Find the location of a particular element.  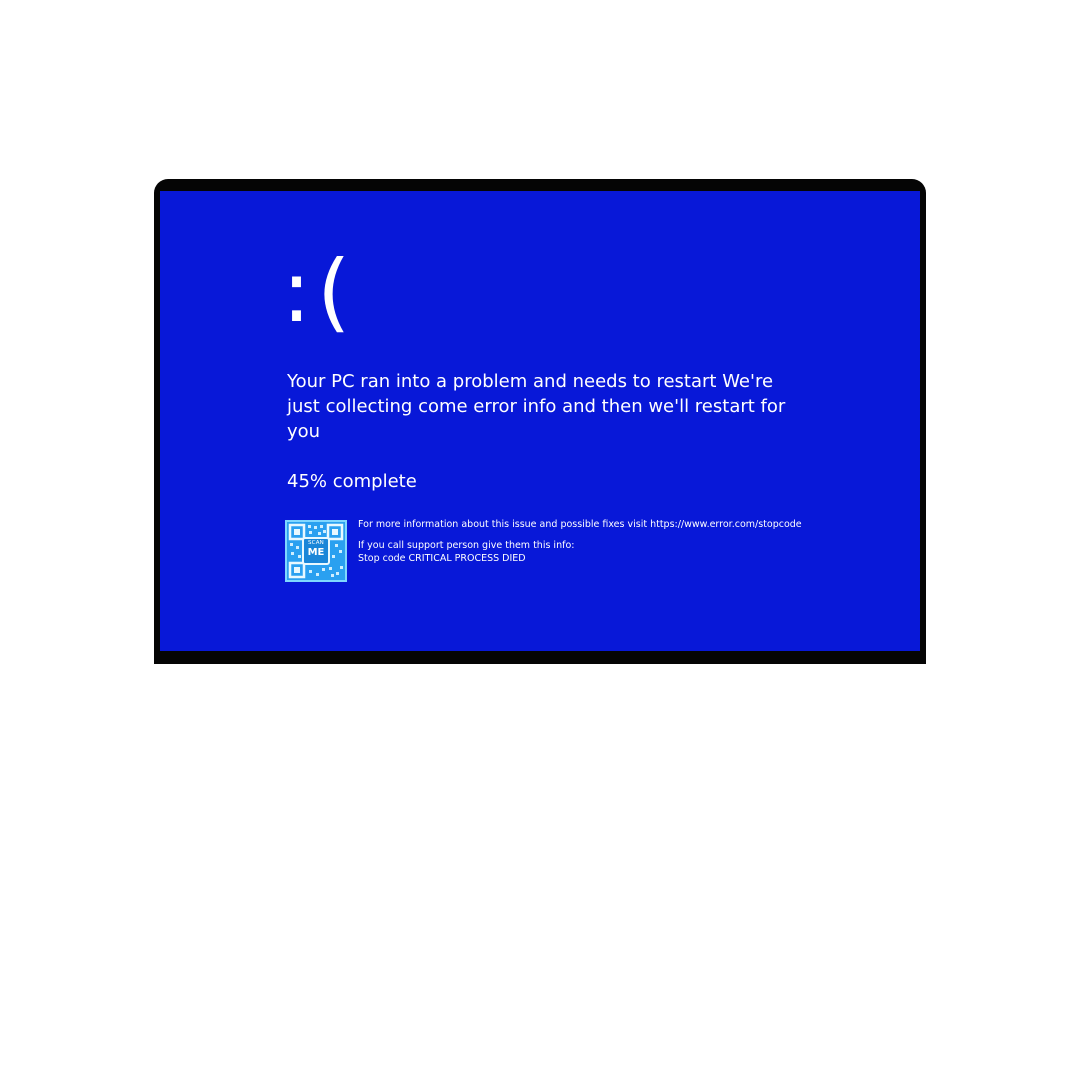

progress-status: 45% complete is located at coordinates (352, 481).